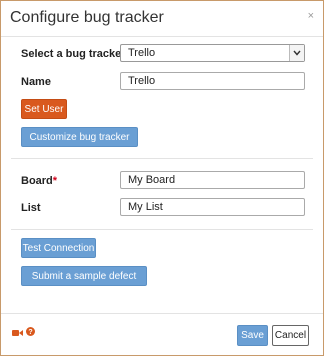  What do you see at coordinates (17, 333) in the screenshot?
I see `video-camera-icon` at bounding box center [17, 333].